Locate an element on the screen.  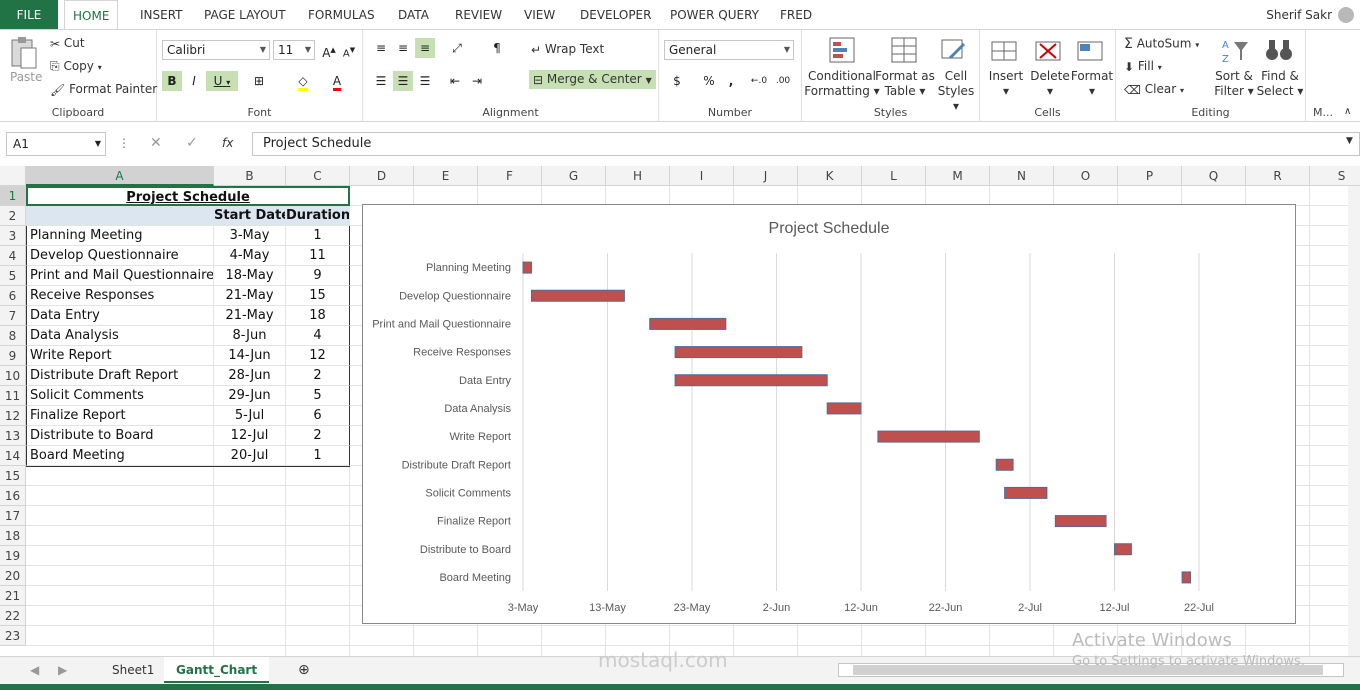
cancel-icon: ✕ is located at coordinates (156, 143).